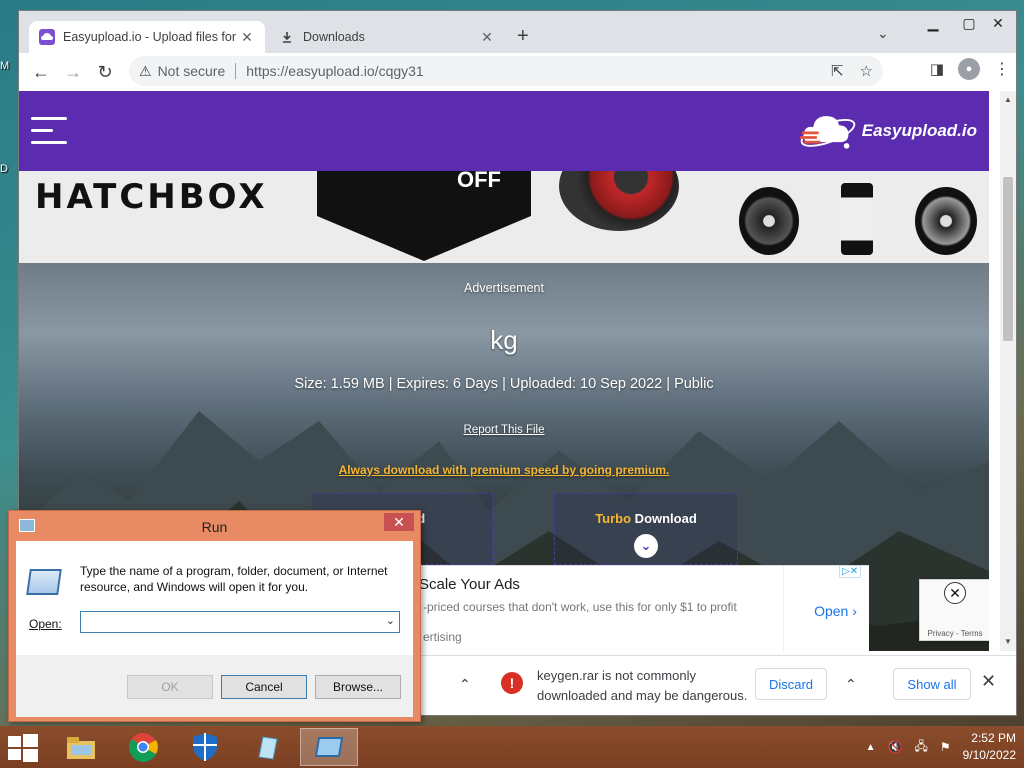 The width and height of the screenshot is (1024, 768). Describe the element at coordinates (170, 687) in the screenshot. I see `ok-button: OK` at that location.